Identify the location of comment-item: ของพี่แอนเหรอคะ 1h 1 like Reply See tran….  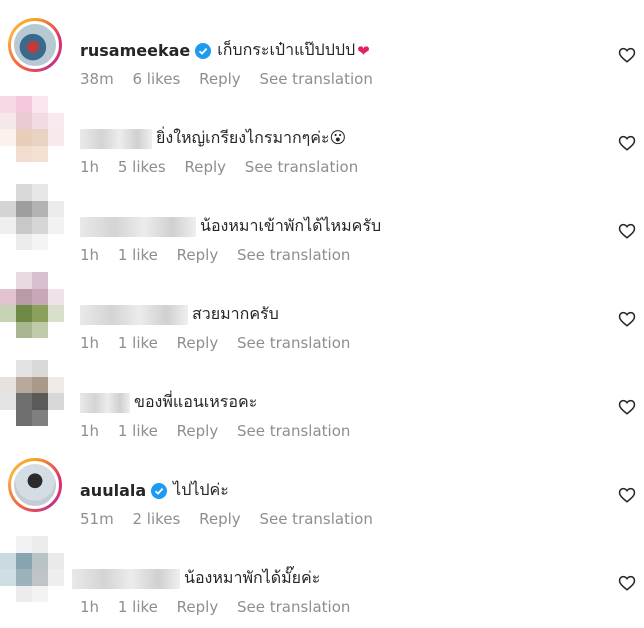
(322, 406).